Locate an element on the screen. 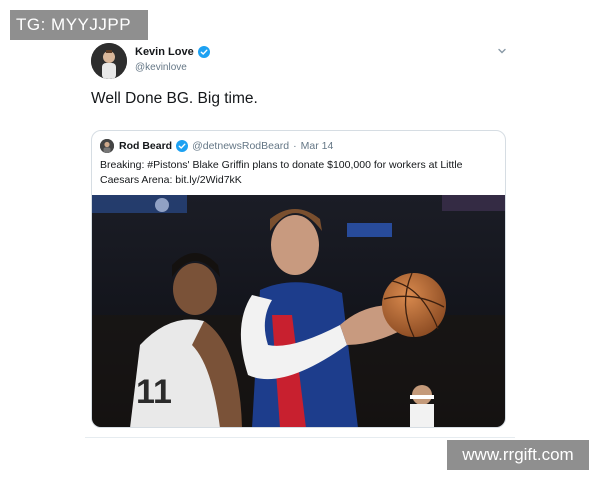 Image resolution: width=600 pixels, height=480 pixels. quoted-author-name: Rod Beard is located at coordinates (145, 146).